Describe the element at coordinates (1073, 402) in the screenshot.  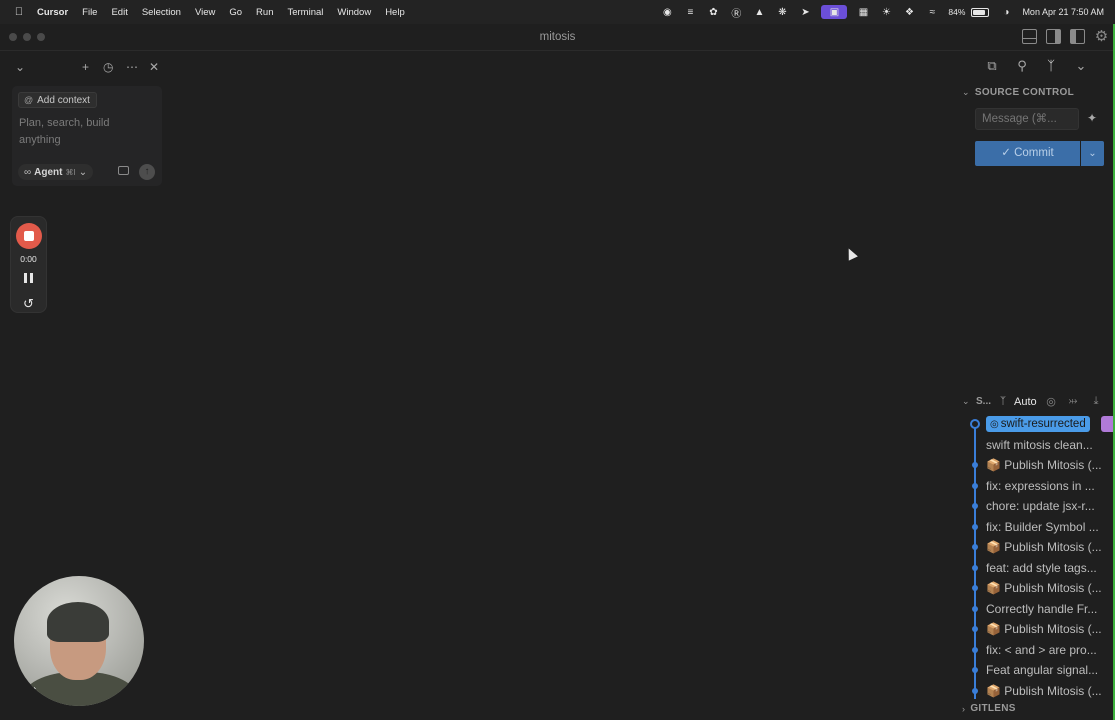
I see `fetch-icon: ⤔` at that location.